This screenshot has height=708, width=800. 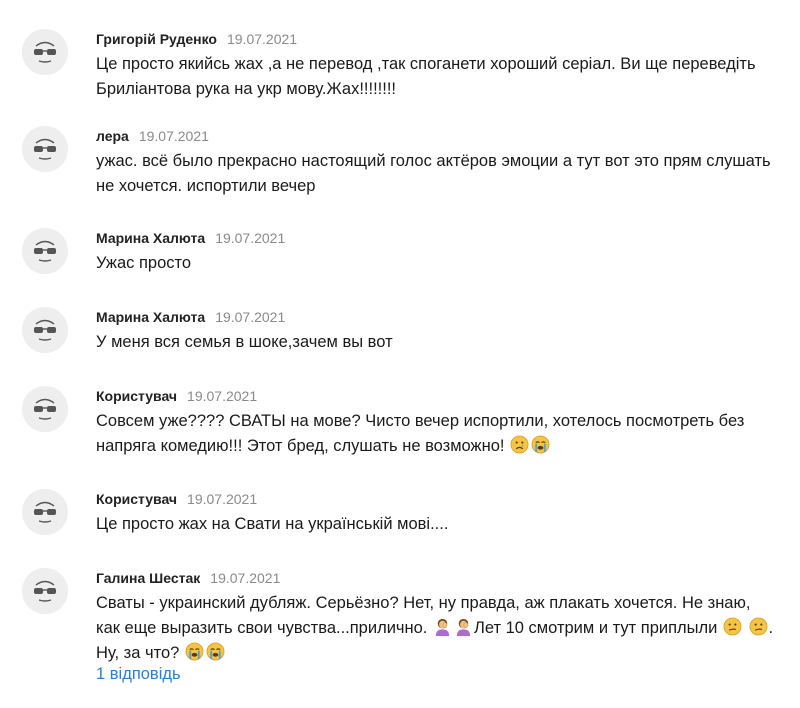 I want to click on comment-text: У меня вся семья в шоке,зачем вы вот, so click(x=244, y=342).